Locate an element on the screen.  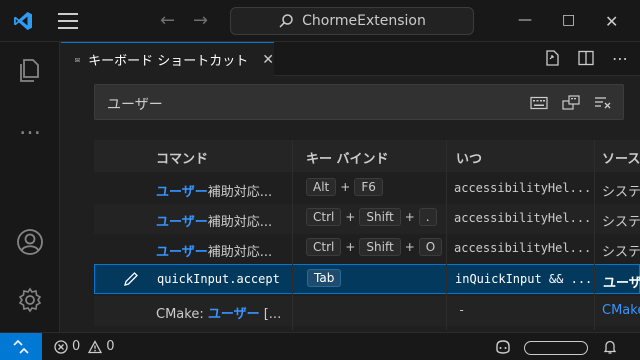
keybinding-cell: Ctrl + Shift +. is located at coordinates (378, 217).